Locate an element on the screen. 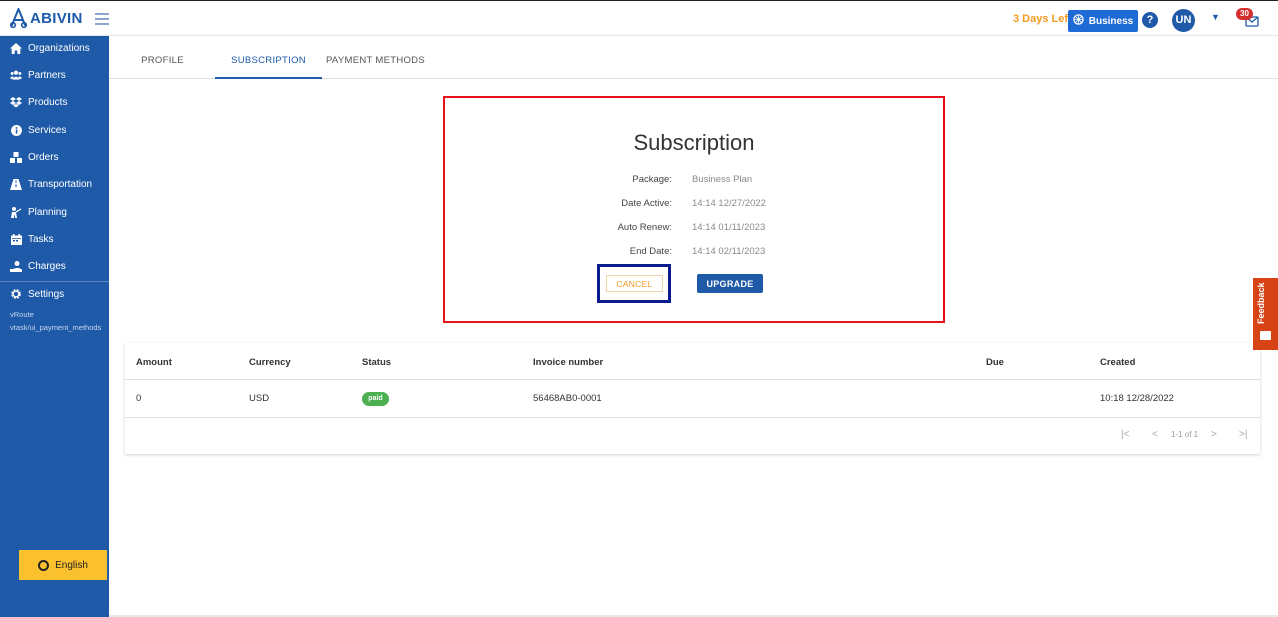  column-header-due: Due is located at coordinates (995, 362).